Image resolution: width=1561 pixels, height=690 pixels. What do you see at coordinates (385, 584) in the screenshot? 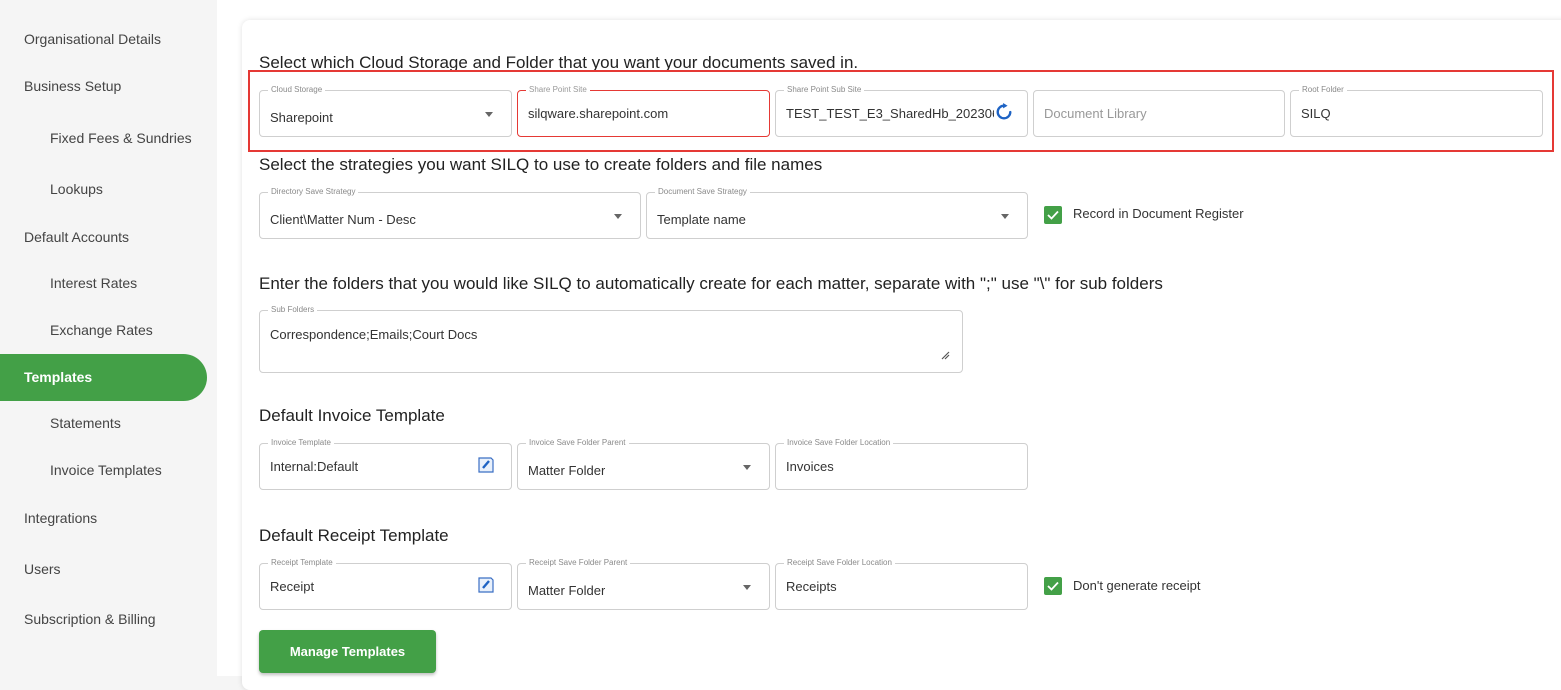
I see `receipt-template-input: Receipt Template Receipt` at bounding box center [385, 584].